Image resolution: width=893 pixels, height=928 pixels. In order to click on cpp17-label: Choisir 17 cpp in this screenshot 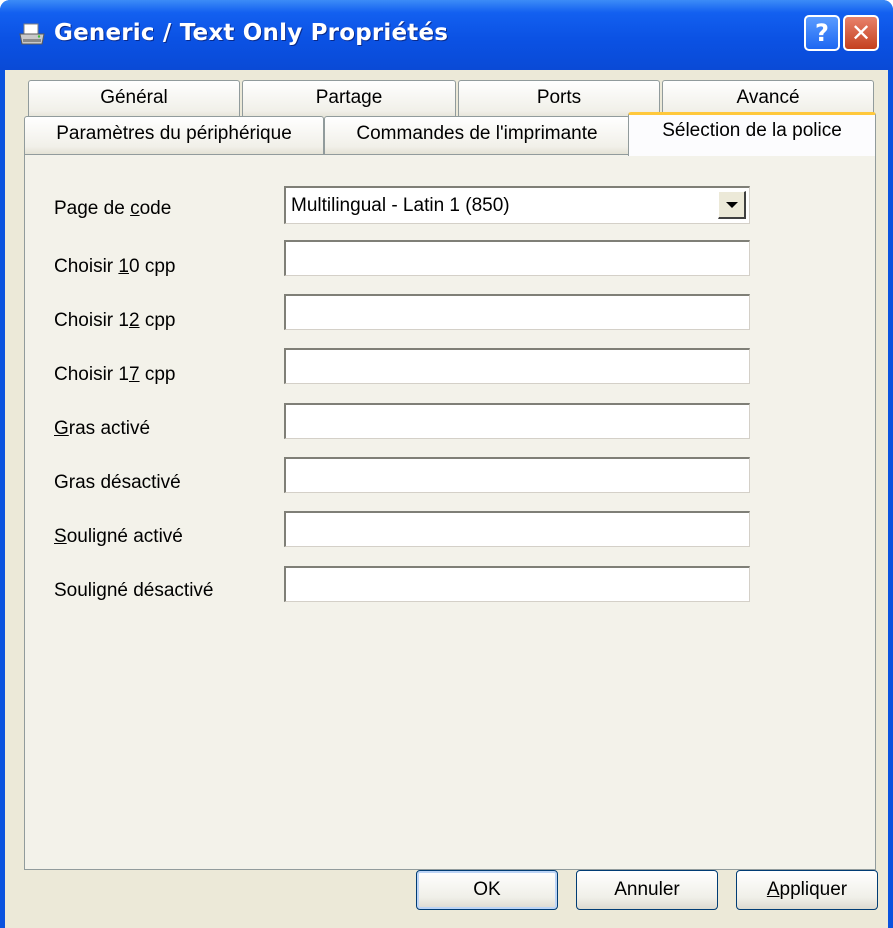, I will do `click(115, 374)`.